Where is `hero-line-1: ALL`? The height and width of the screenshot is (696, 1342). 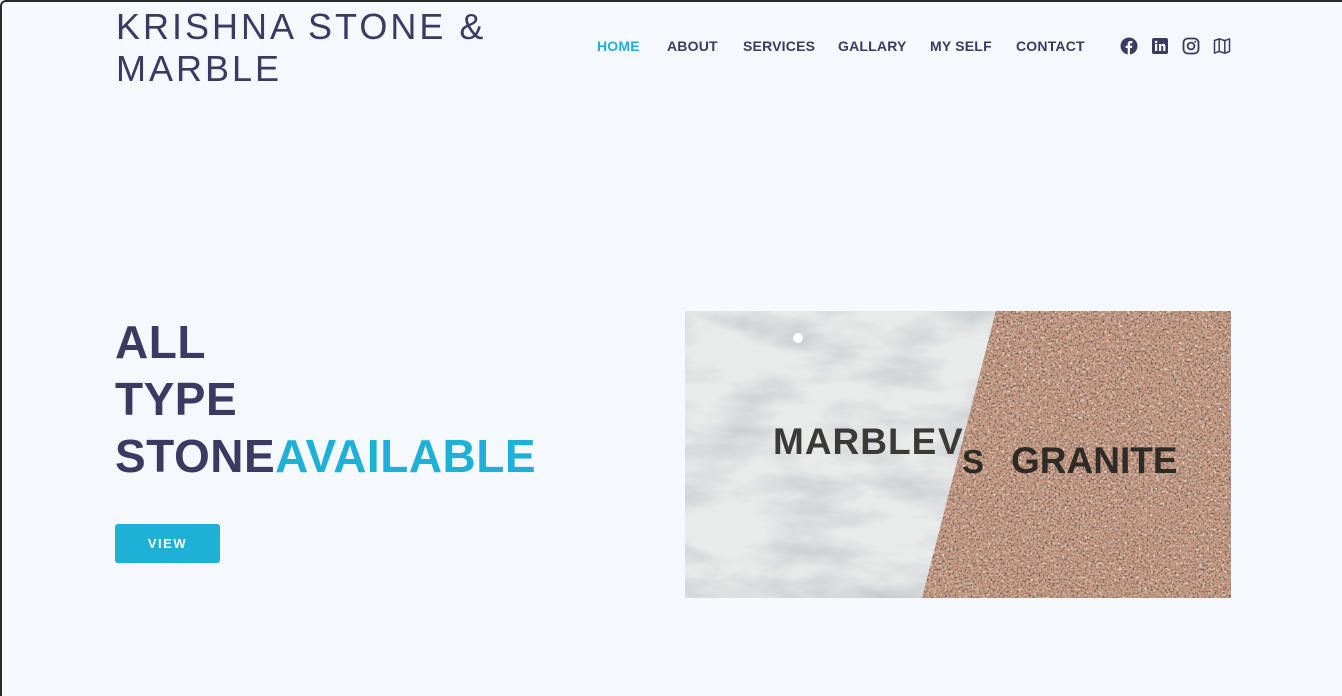
hero-line-1: ALL is located at coordinates (160, 342).